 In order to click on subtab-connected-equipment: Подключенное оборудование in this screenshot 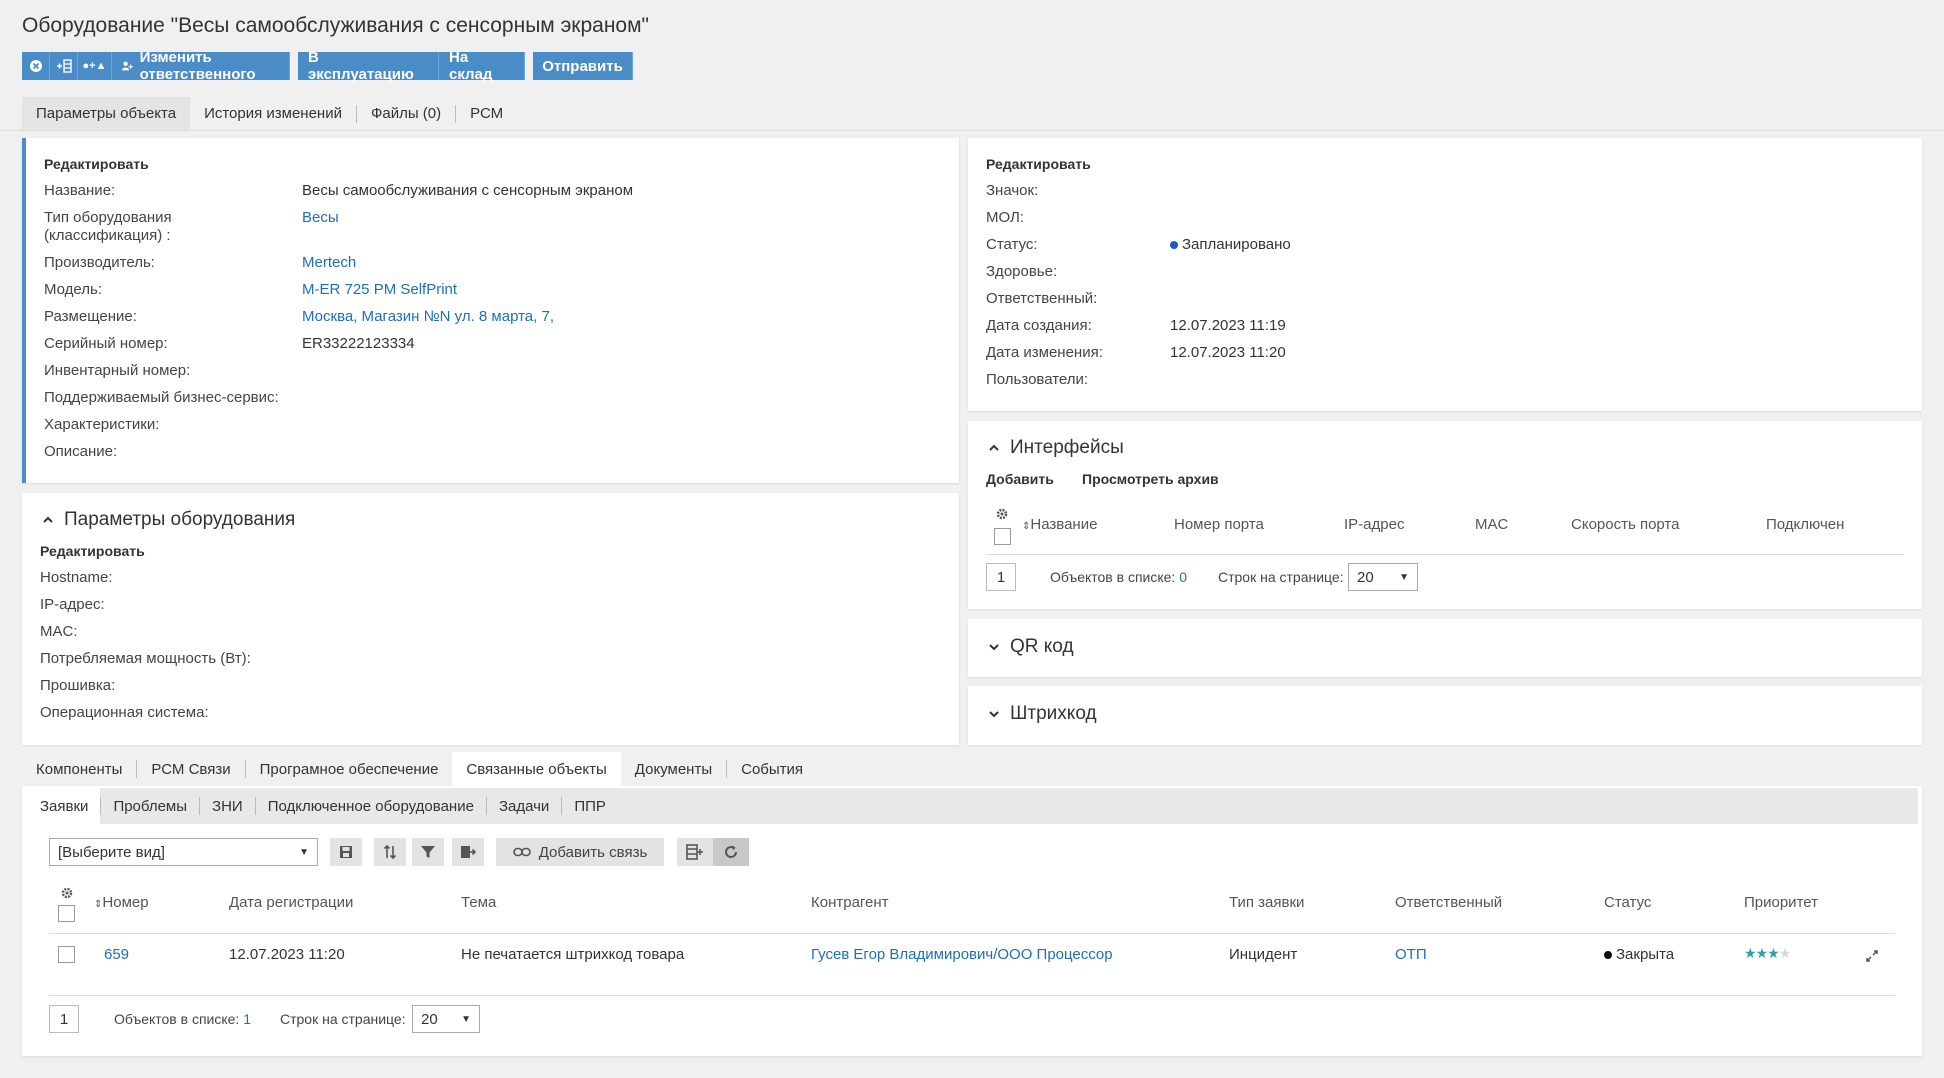, I will do `click(371, 806)`.